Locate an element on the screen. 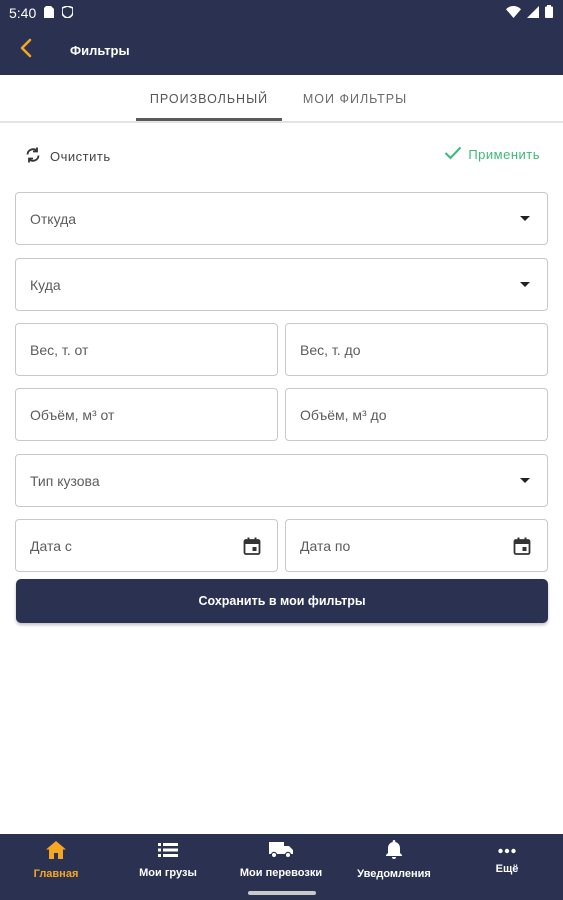  apply-button: Применить is located at coordinates (492, 154).